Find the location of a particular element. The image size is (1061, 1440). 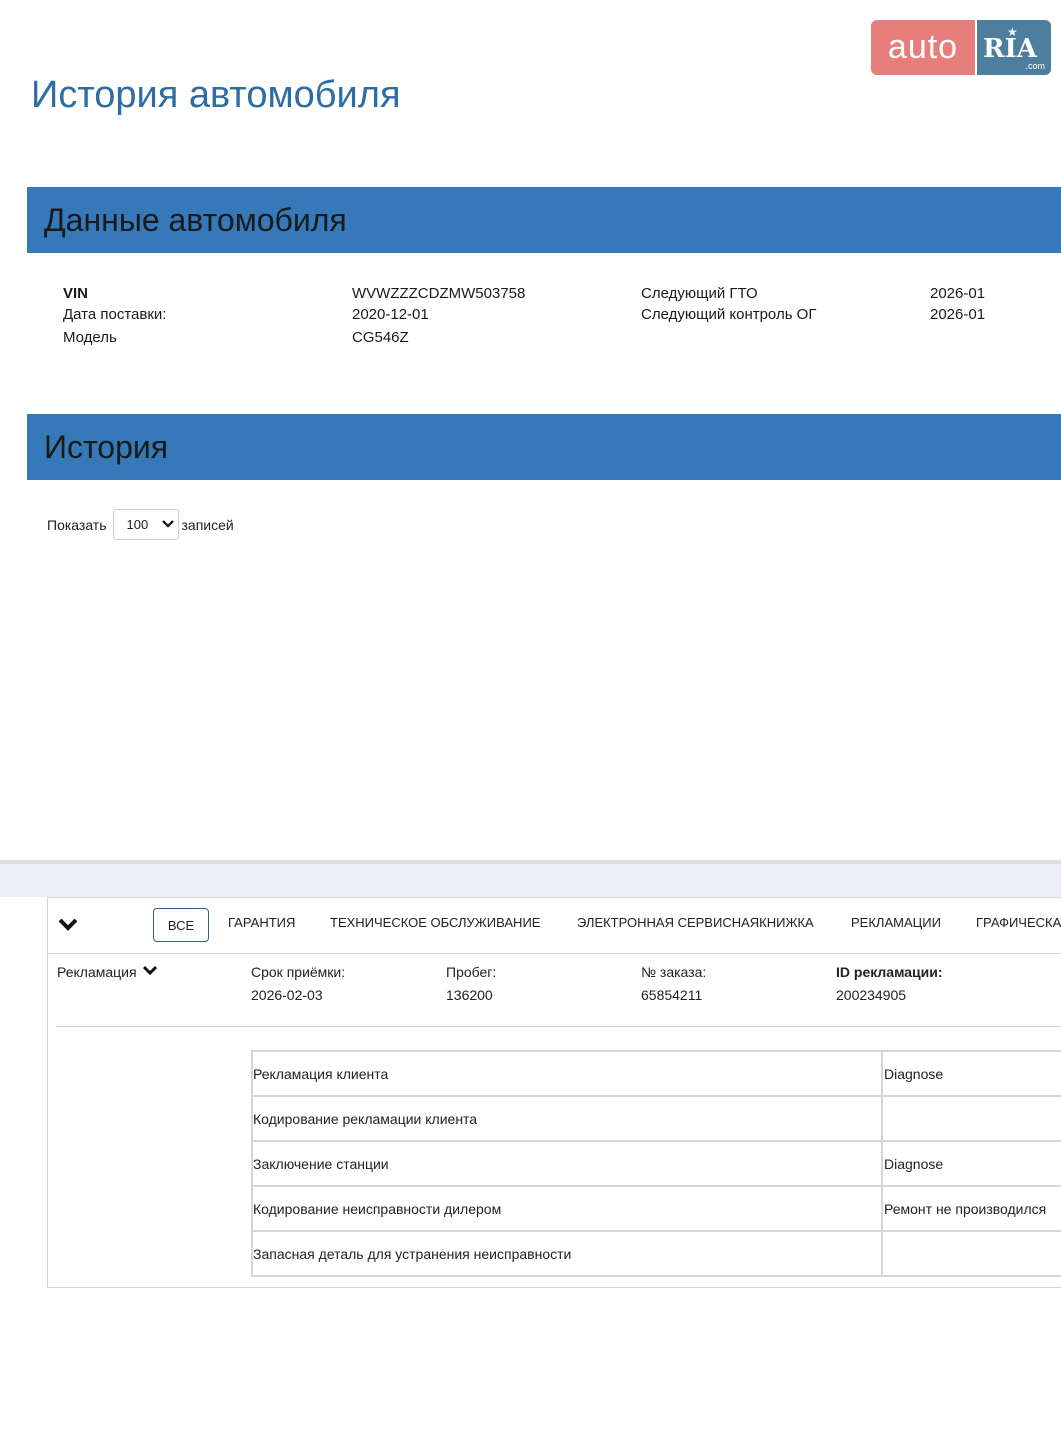

detail-label: Заключение станции is located at coordinates (567, 1164).